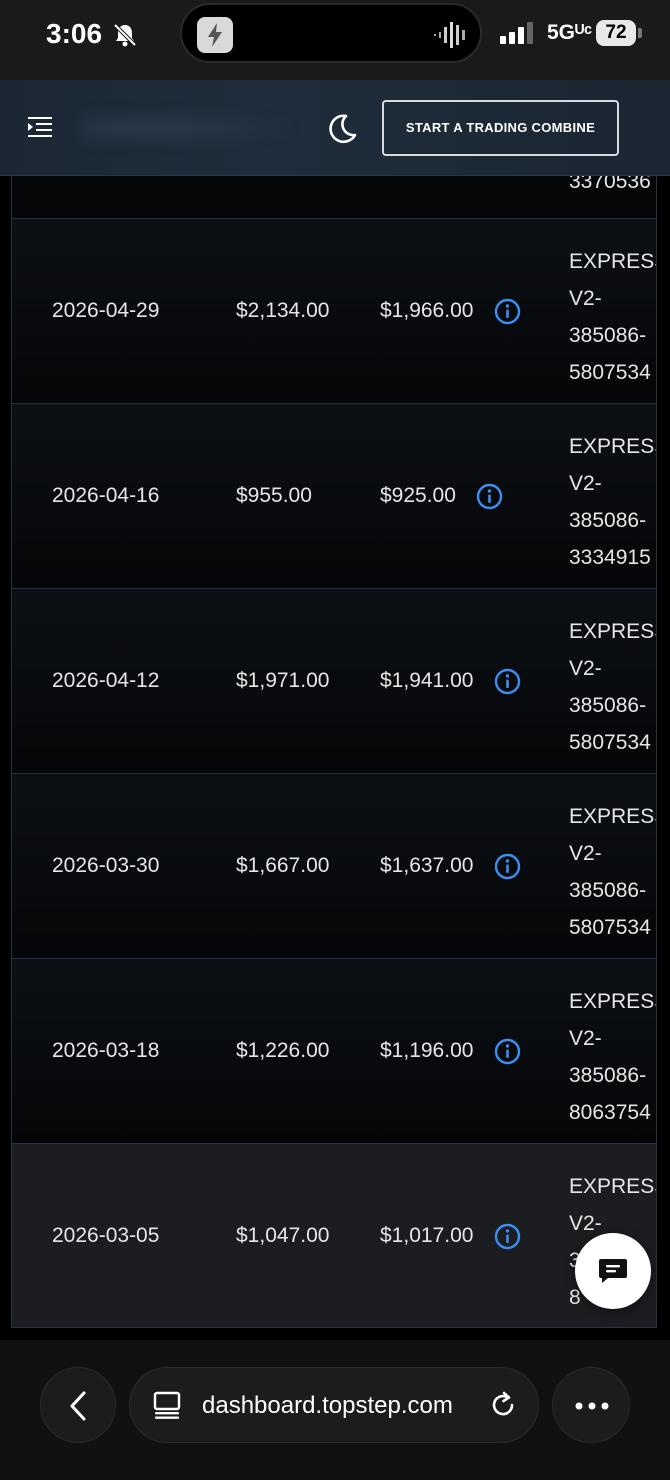  Describe the element at coordinates (616, 33) in the screenshot. I see `battery-level: 72` at that location.